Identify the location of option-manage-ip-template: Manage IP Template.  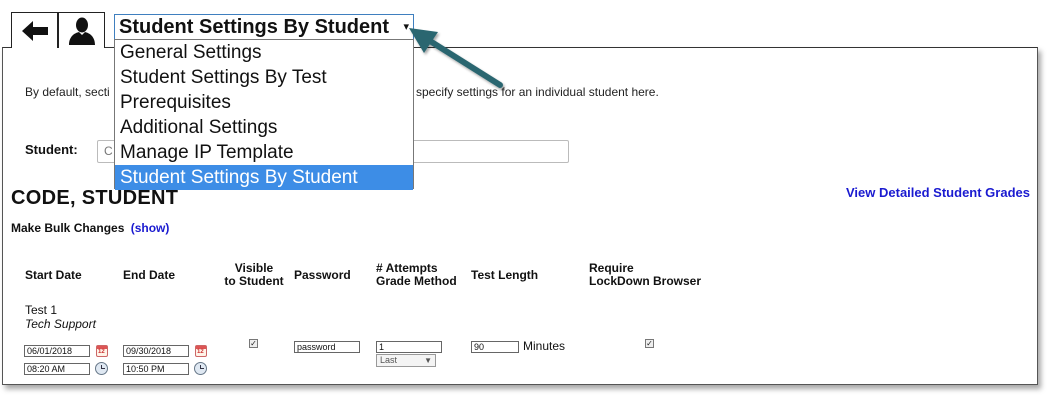
(264, 152).